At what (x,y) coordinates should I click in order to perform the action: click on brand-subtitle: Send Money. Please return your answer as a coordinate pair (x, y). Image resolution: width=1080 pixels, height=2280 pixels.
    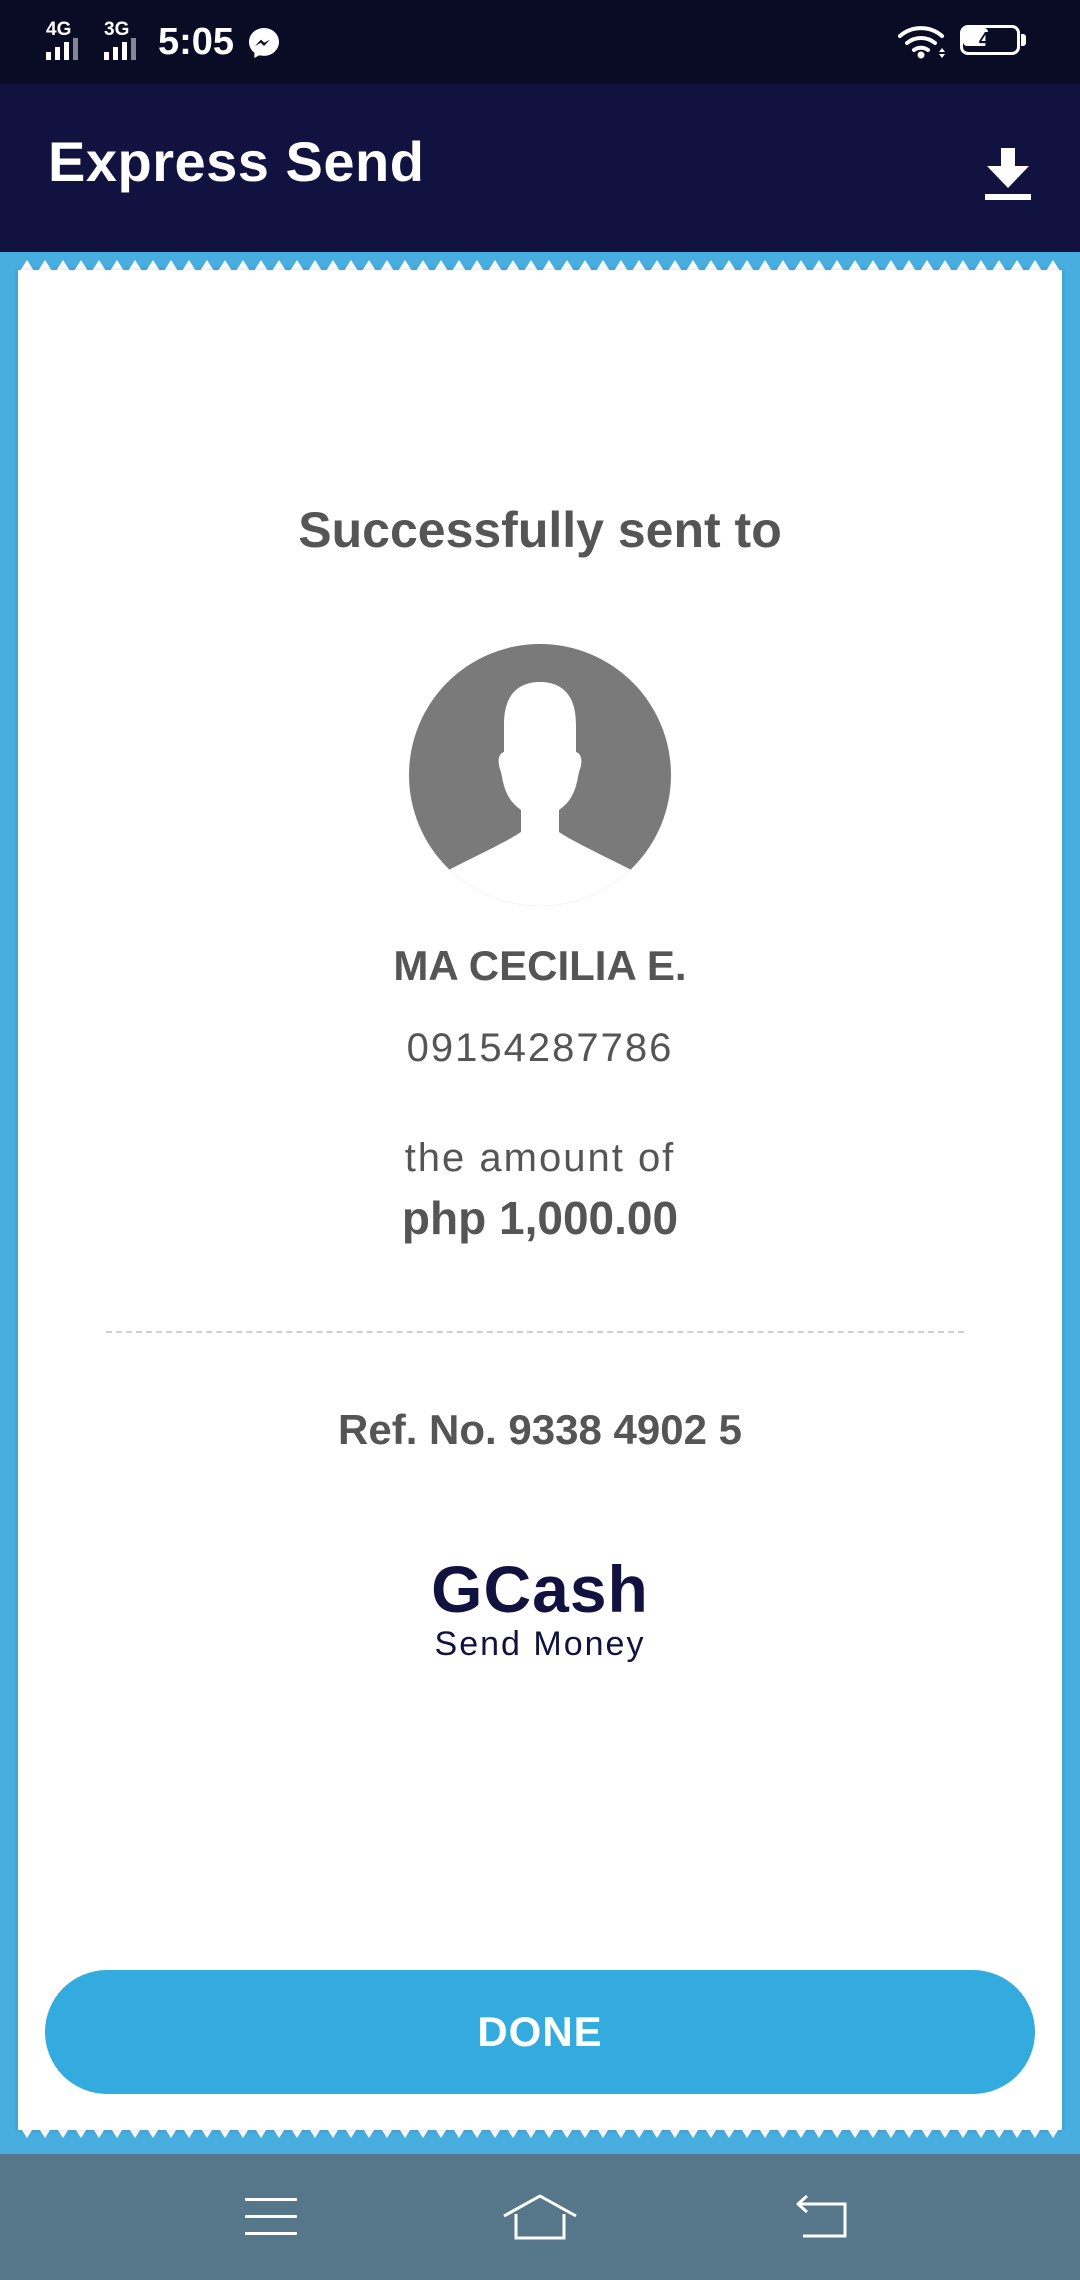
    Looking at the image, I should click on (540, 1644).